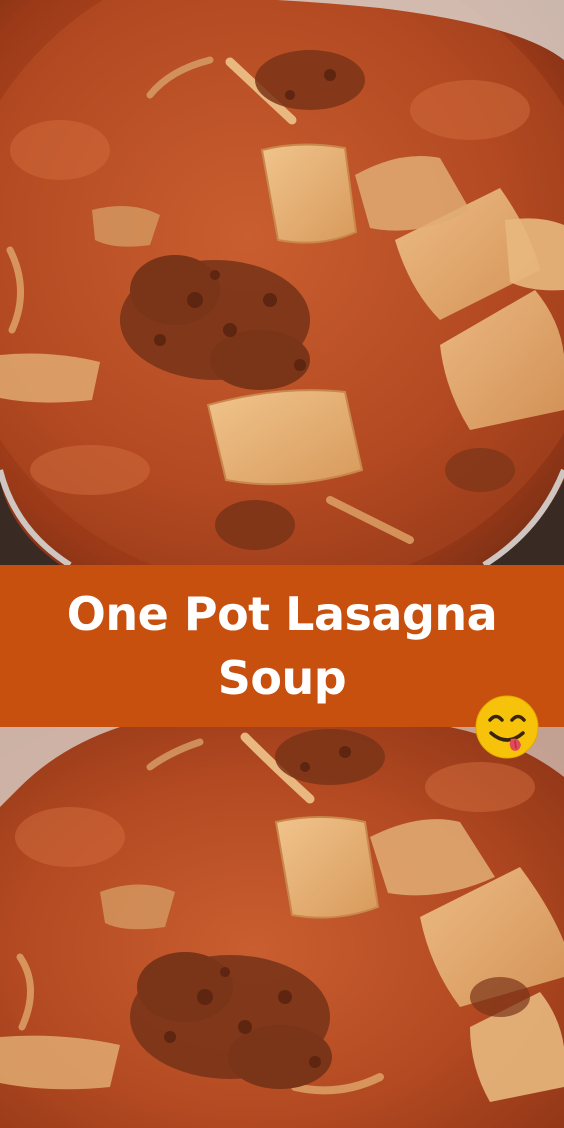  I want to click on face-savoring-food-icon, so click(507, 727).